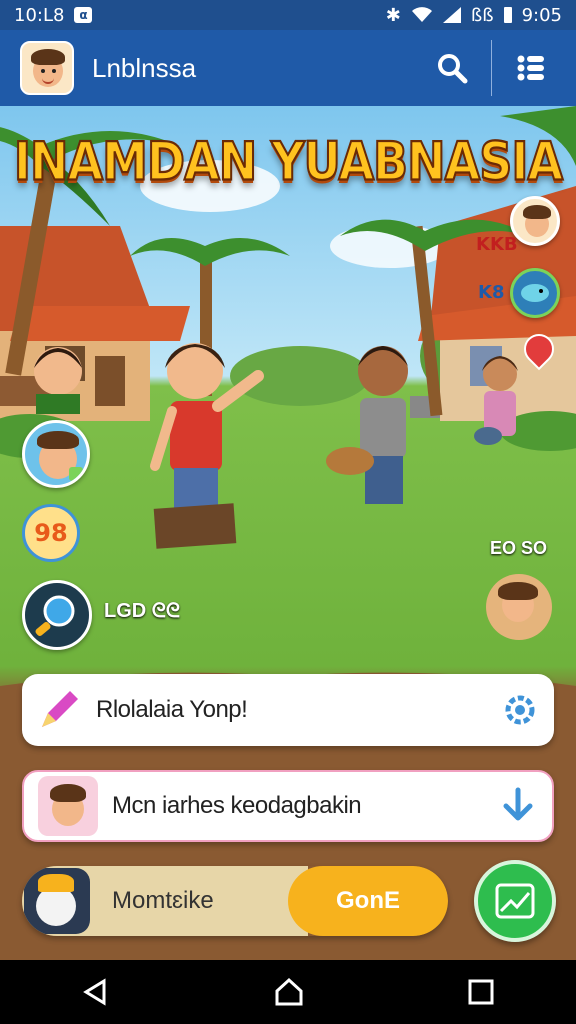 This screenshot has height=1024, width=576. I want to click on recents-icon, so click(481, 992).